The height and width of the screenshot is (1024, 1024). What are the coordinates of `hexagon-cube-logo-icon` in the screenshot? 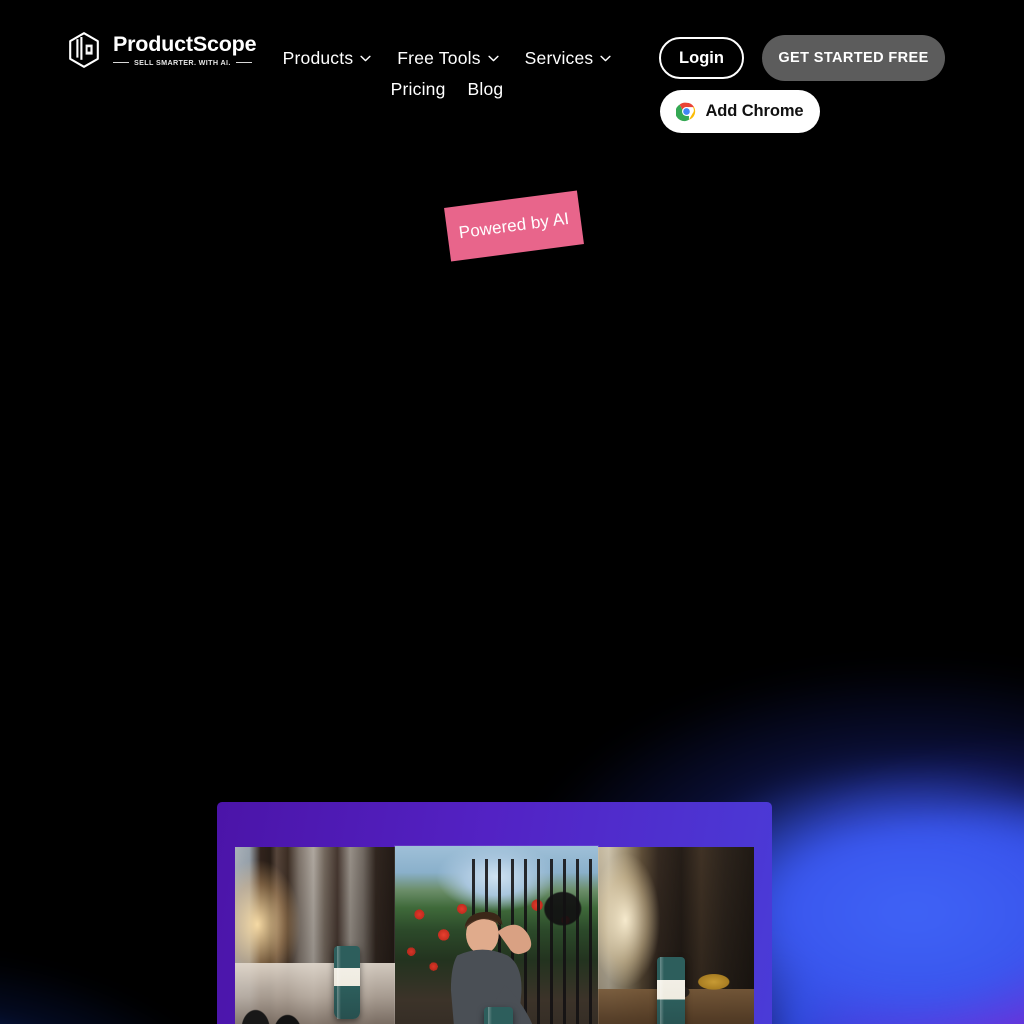 It's located at (84, 50).